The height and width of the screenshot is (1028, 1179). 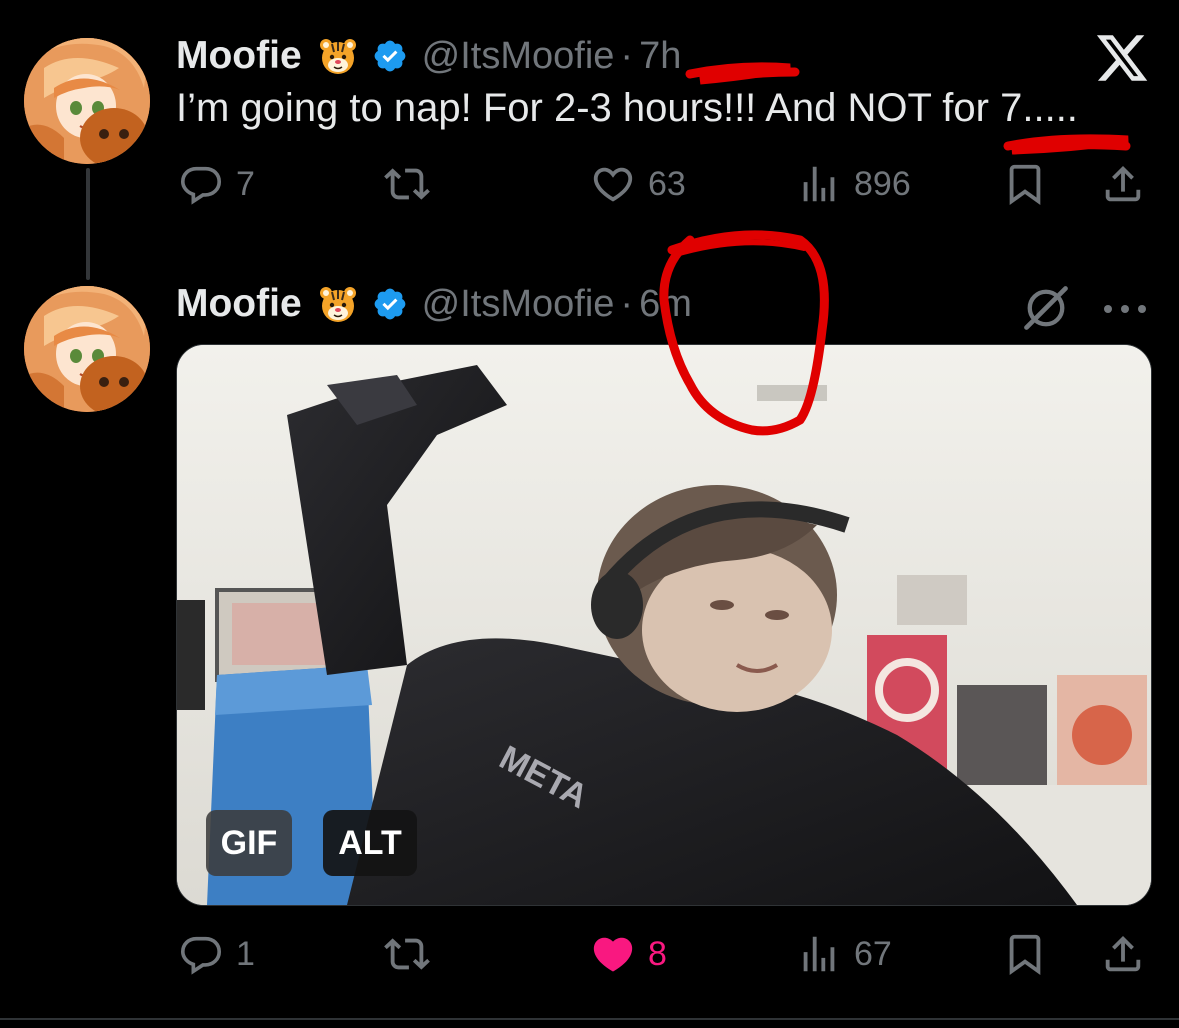 I want to click on tweet-header: Moofie @ItsMoofie · 6m, so click(x=434, y=304).